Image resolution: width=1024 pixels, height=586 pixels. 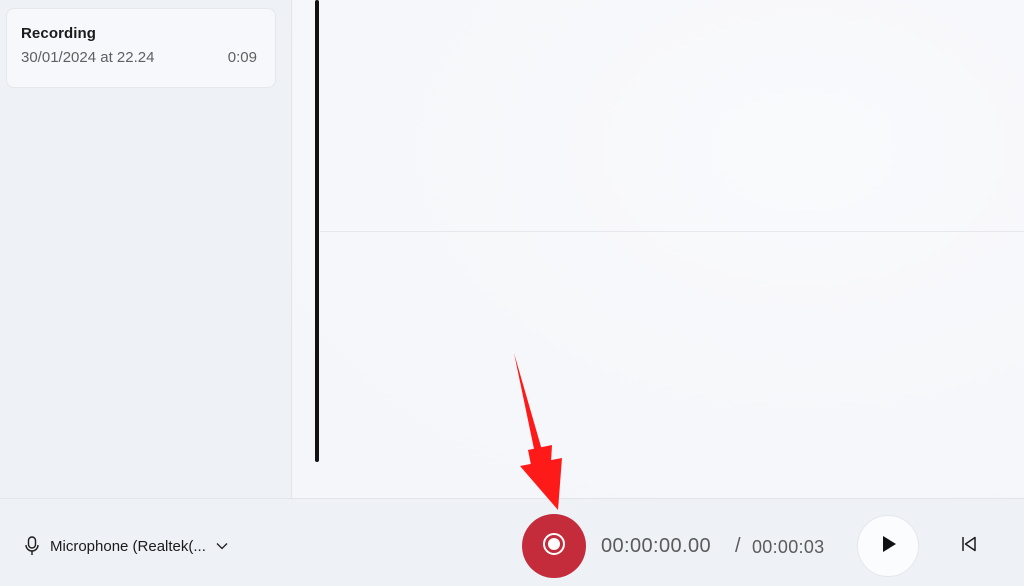 I want to click on waveform-baseline, so click(x=672, y=231).